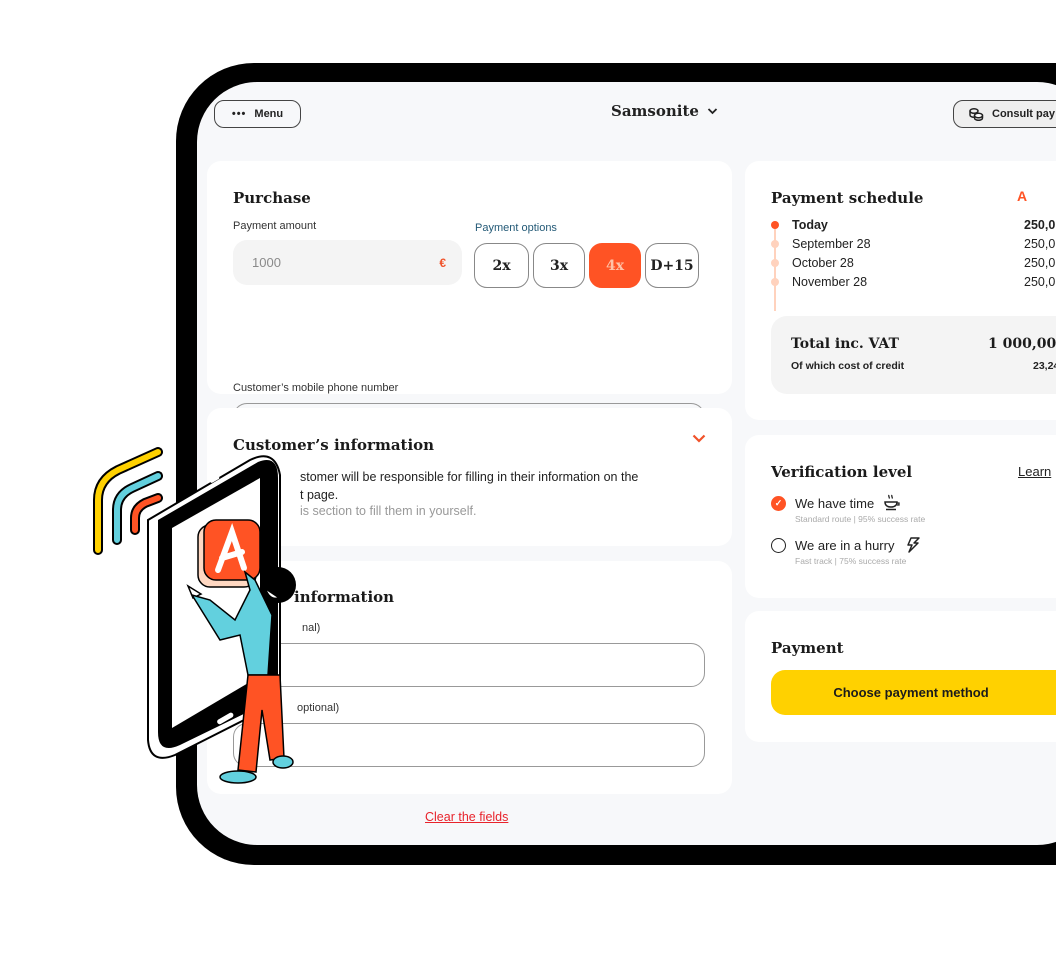 The height and width of the screenshot is (960, 1056). What do you see at coordinates (316, 388) in the screenshot?
I see `phone-label: Customer’s mobile phone number` at bounding box center [316, 388].